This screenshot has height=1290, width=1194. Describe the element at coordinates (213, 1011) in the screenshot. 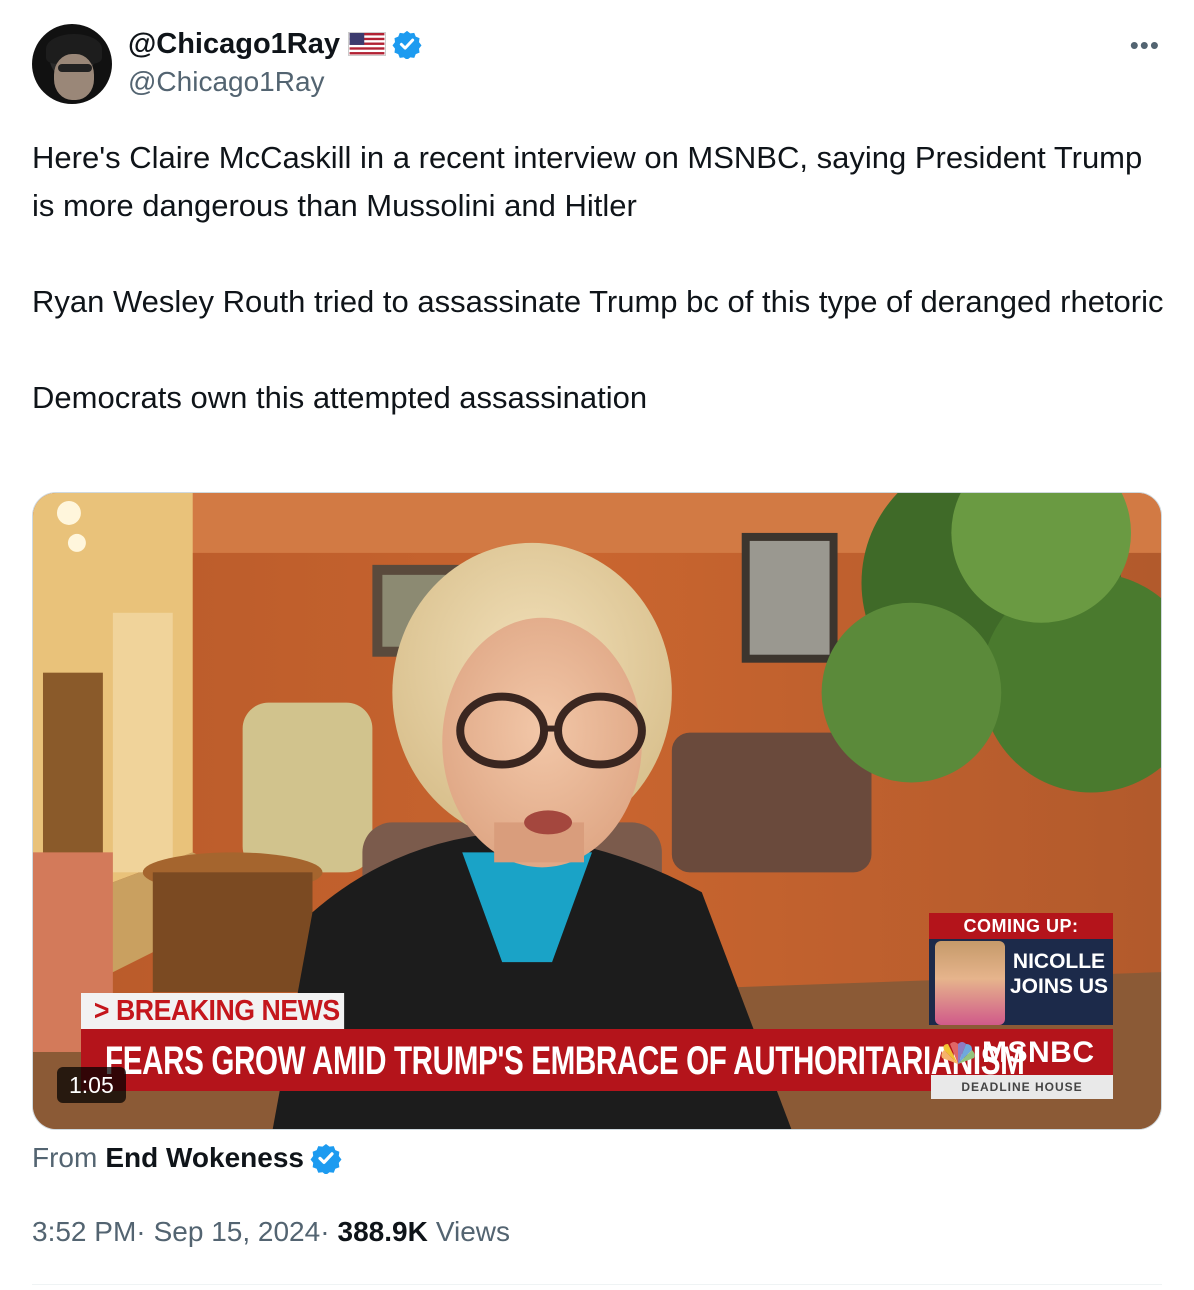

I see `breaking-news-label: > BREAKING NEWS` at that location.